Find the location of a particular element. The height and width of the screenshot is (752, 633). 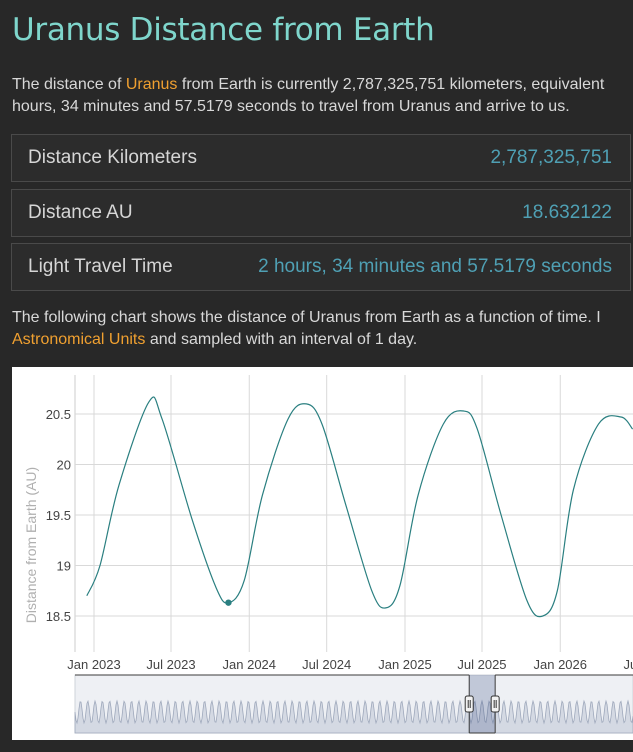

uranus-link: Uranus is located at coordinates (152, 84).